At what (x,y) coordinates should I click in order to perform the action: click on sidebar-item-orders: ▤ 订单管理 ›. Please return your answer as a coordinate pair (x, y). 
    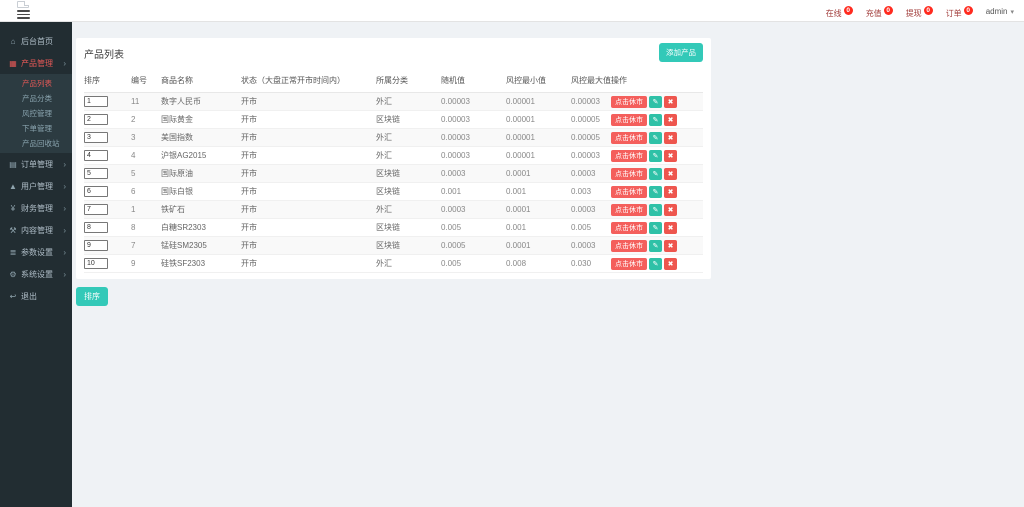
    Looking at the image, I should click on (36, 164).